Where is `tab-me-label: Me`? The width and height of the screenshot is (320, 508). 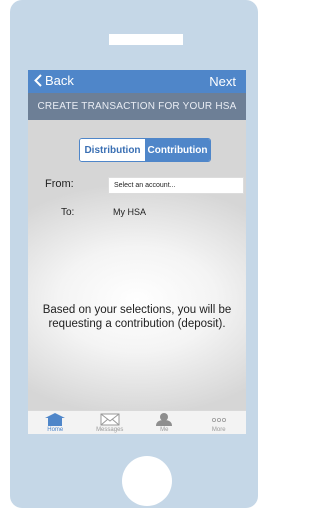 tab-me-label: Me is located at coordinates (164, 430).